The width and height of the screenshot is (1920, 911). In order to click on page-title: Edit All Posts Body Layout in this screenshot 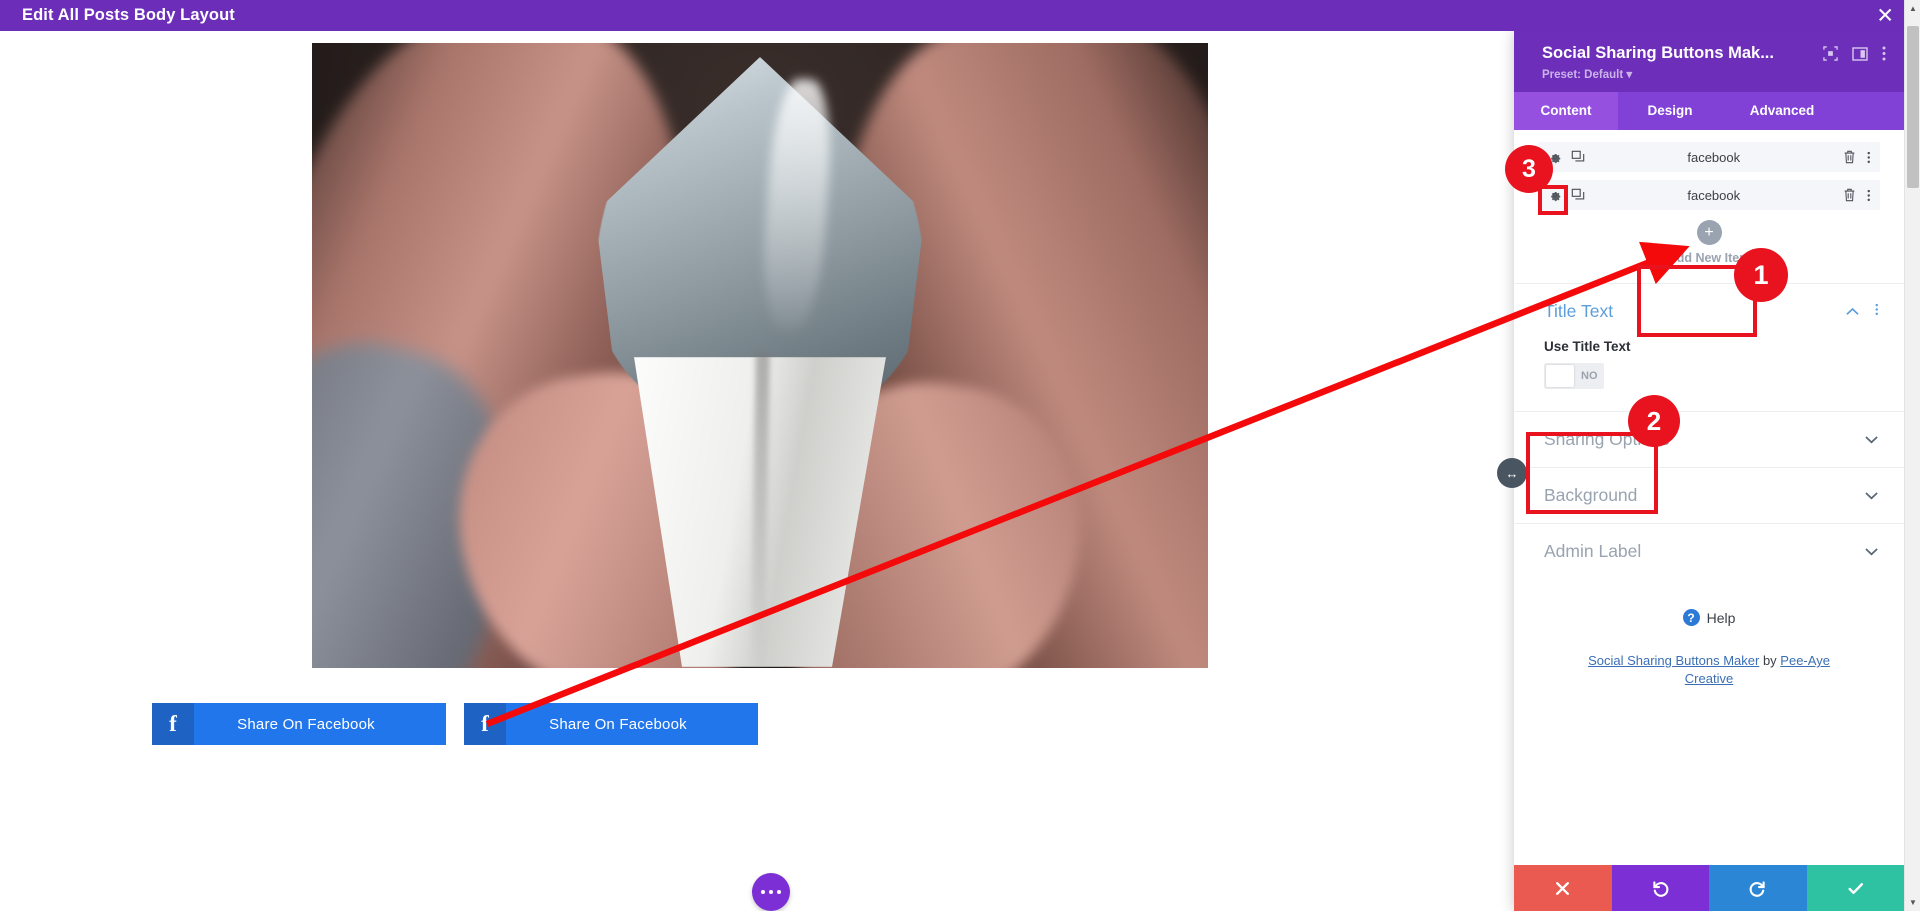, I will do `click(128, 15)`.